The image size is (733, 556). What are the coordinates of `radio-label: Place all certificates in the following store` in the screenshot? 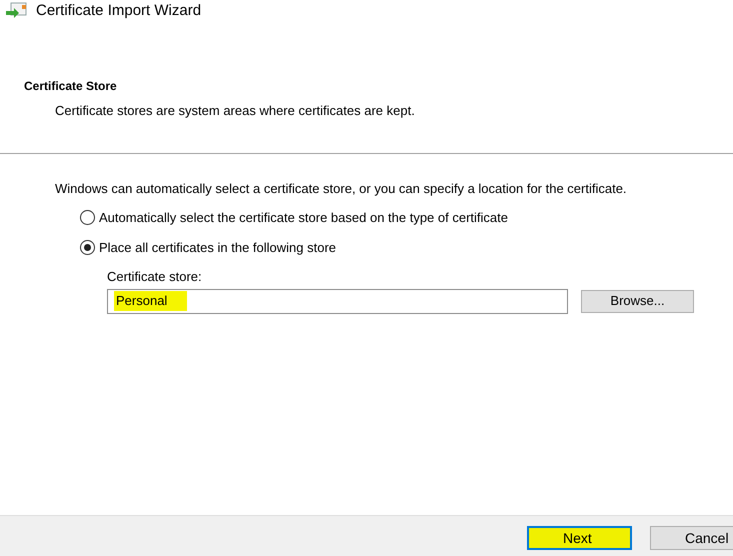 It's located at (217, 247).